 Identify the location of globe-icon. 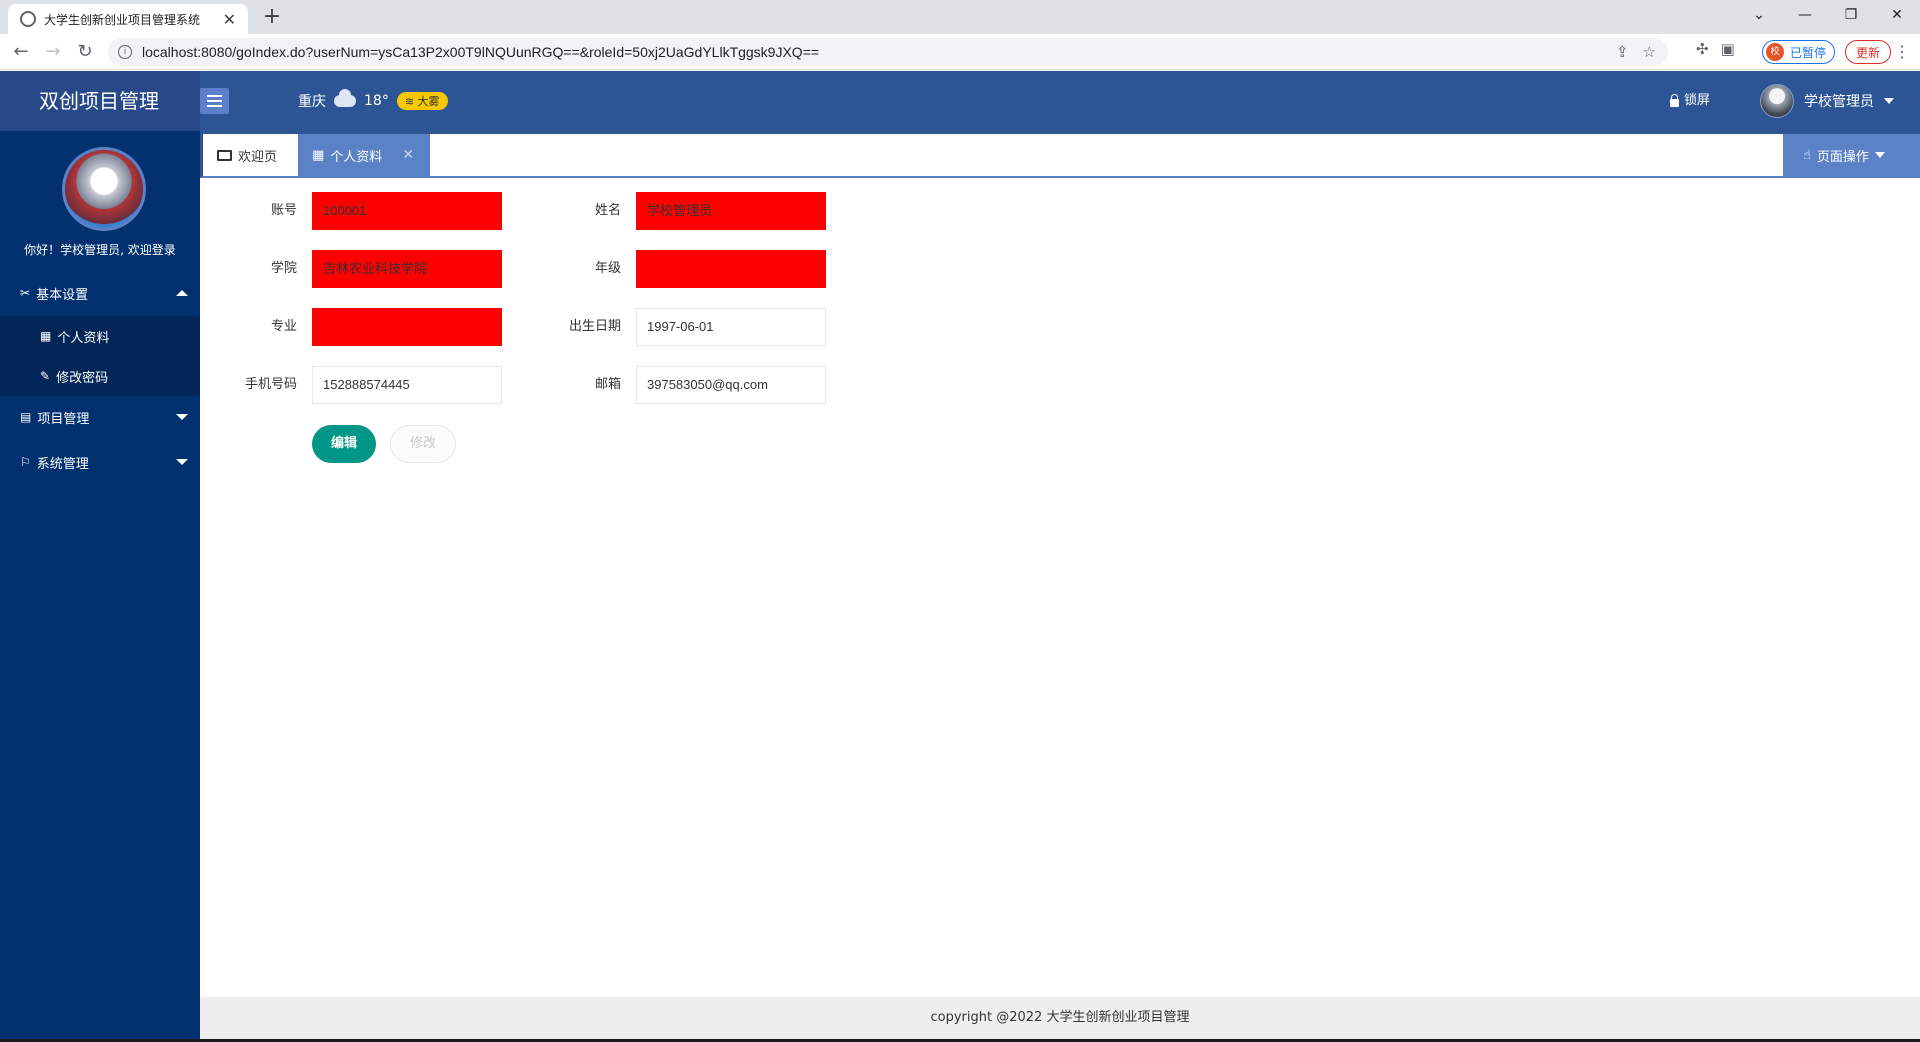
(28, 19).